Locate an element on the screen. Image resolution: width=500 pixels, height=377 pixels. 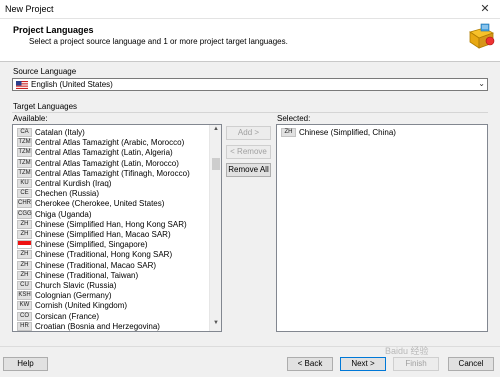
back-button: < Back is located at coordinates (310, 364).